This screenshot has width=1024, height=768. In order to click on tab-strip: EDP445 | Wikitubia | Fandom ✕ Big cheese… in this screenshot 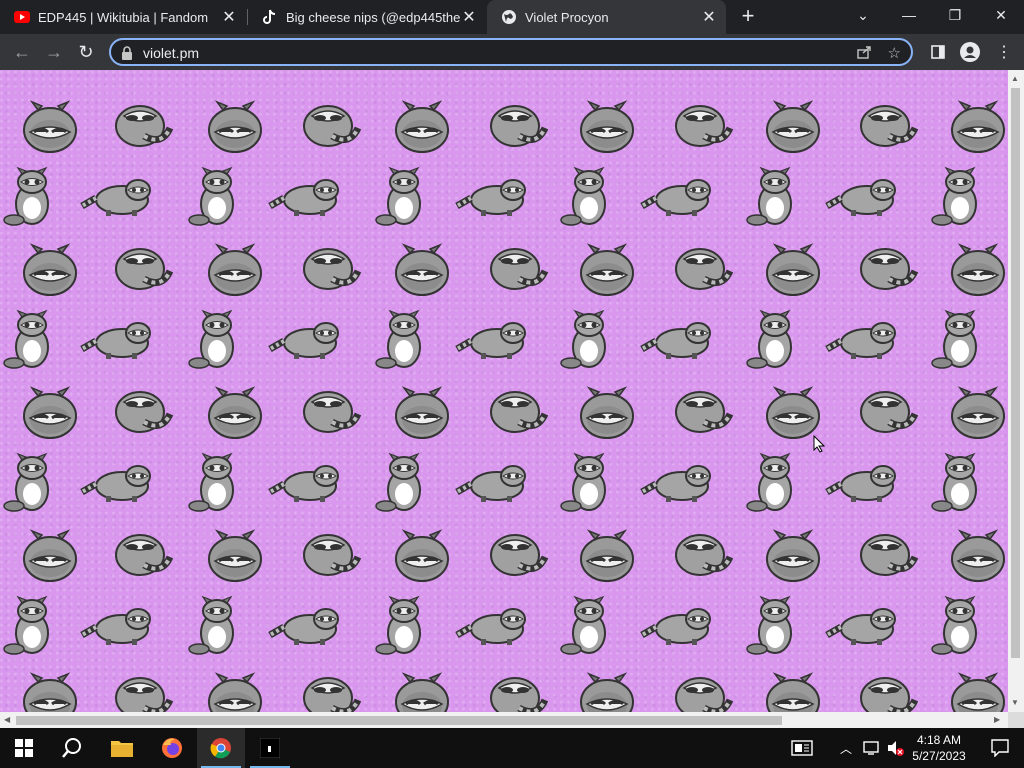, I will do `click(512, 17)`.